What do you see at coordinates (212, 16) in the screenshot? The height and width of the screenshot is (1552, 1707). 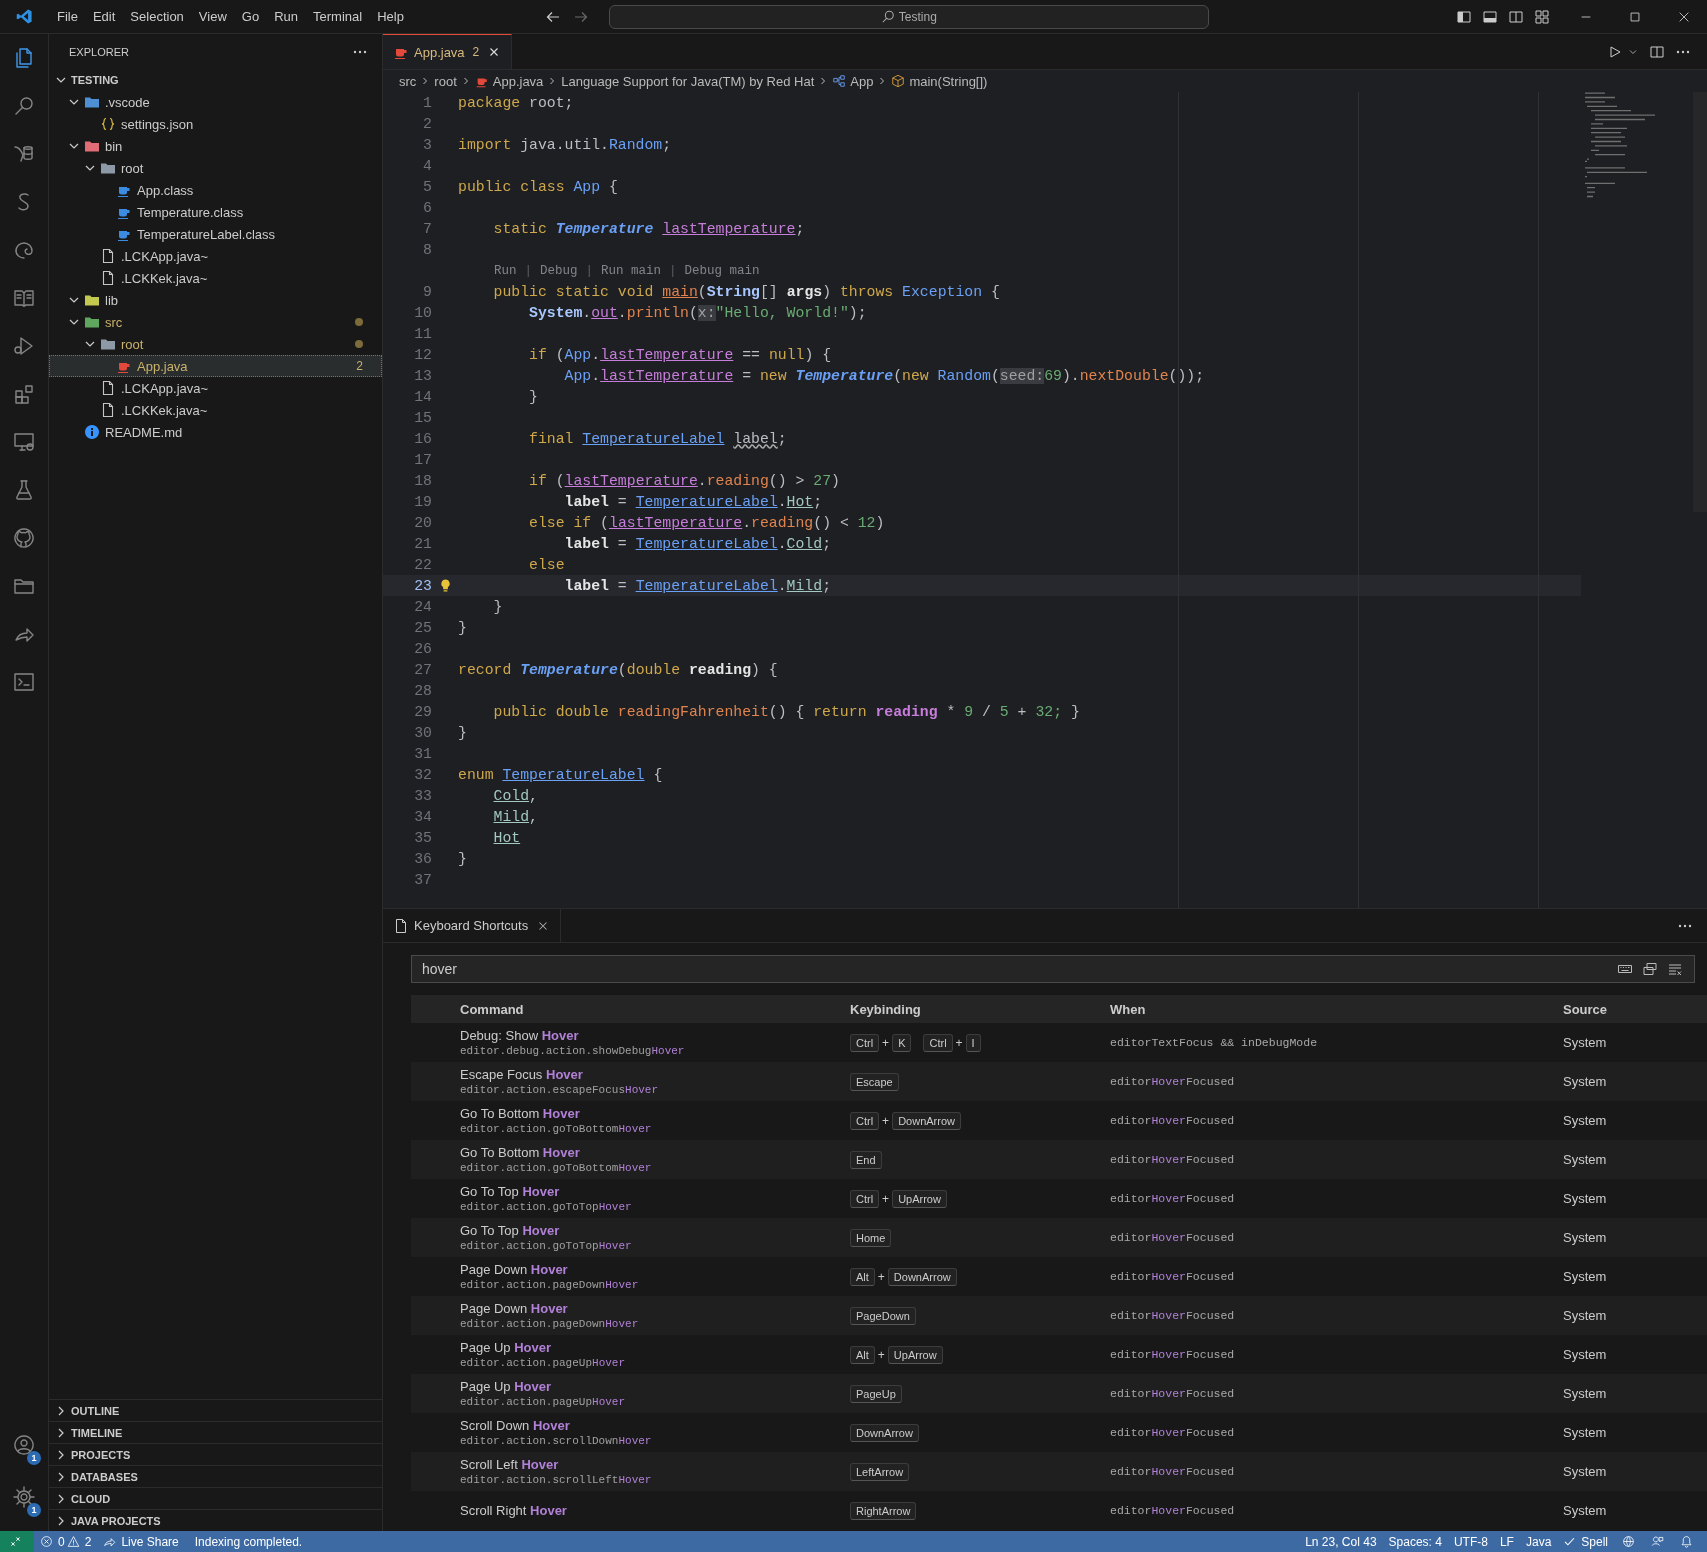 I see `menu-item: View` at bounding box center [212, 16].